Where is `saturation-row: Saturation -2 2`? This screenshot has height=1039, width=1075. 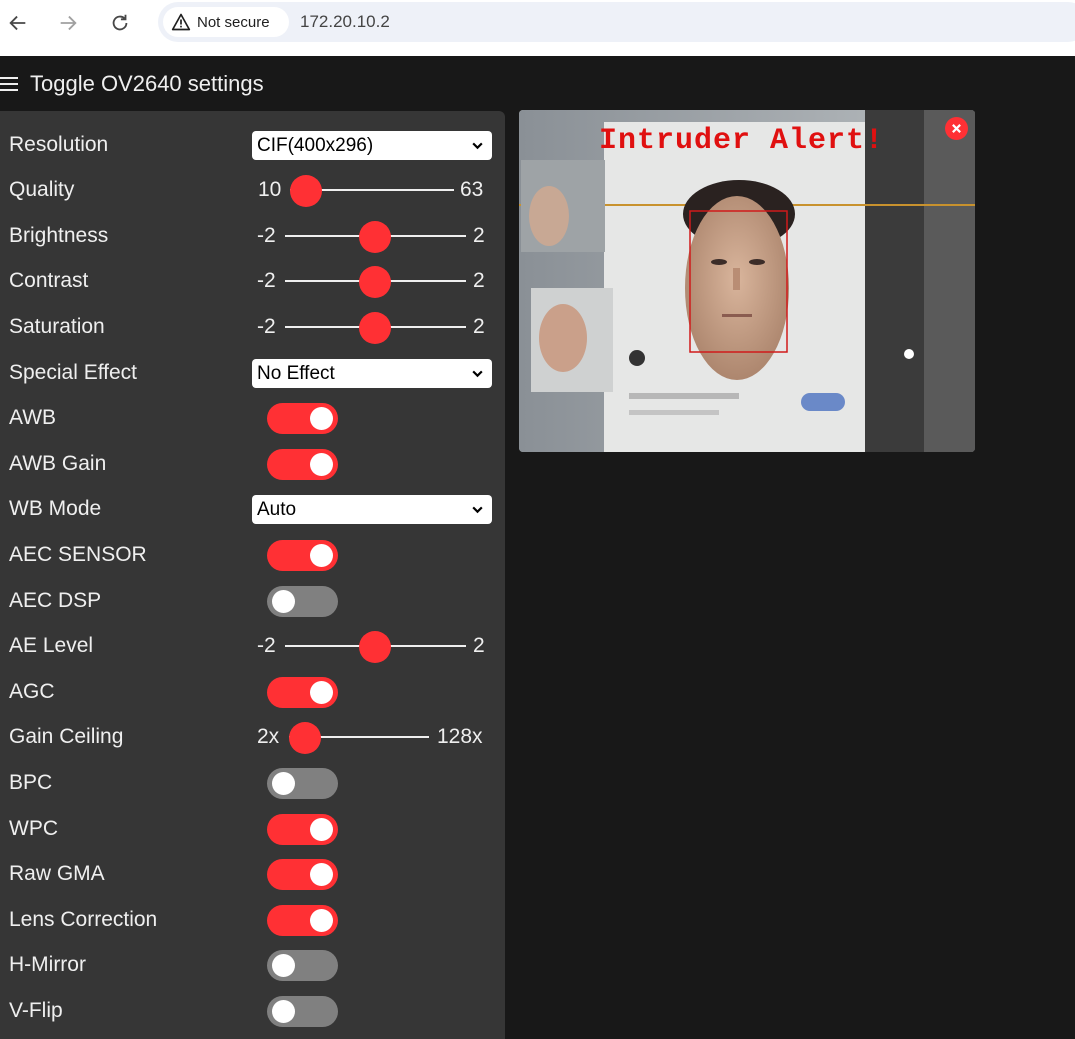
saturation-row: Saturation -2 2 is located at coordinates (252, 327).